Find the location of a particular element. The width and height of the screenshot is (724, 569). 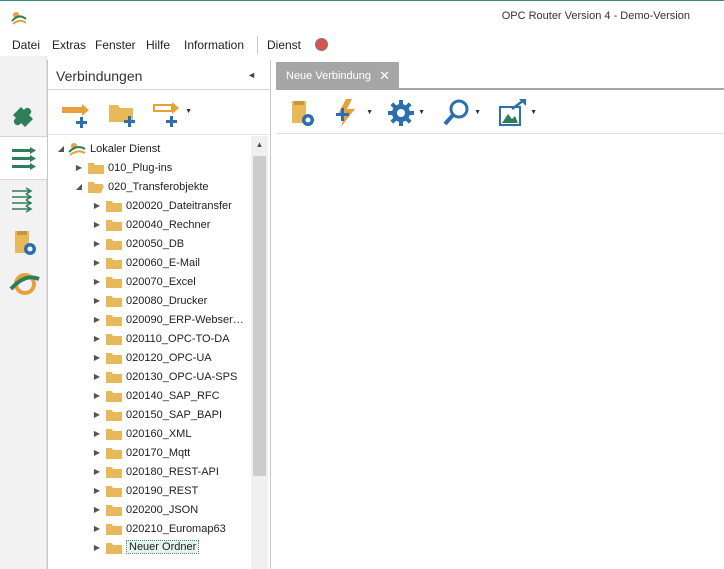

tab-neue-verbindung: Neue Verbindung ✕ is located at coordinates (337, 76).